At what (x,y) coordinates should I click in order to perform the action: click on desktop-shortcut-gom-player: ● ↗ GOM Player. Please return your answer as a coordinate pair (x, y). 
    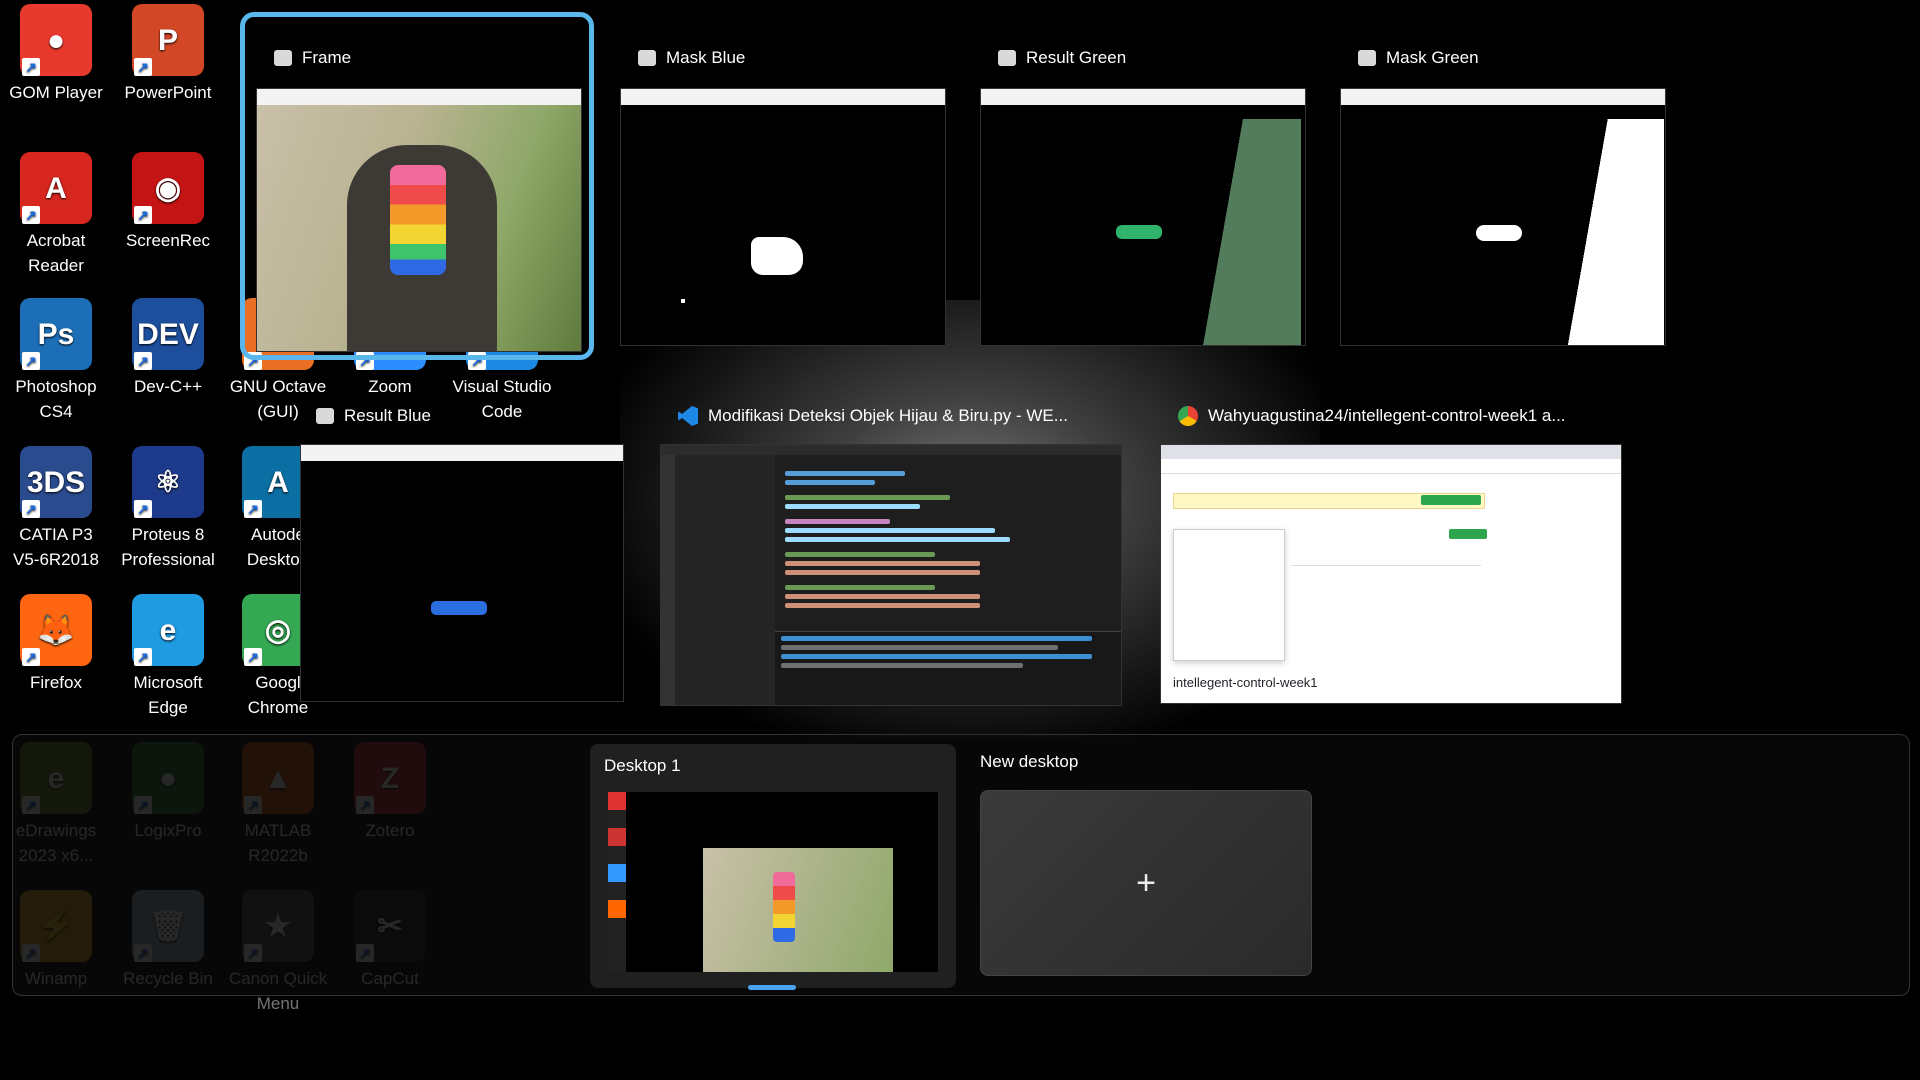
    Looking at the image, I should click on (56, 54).